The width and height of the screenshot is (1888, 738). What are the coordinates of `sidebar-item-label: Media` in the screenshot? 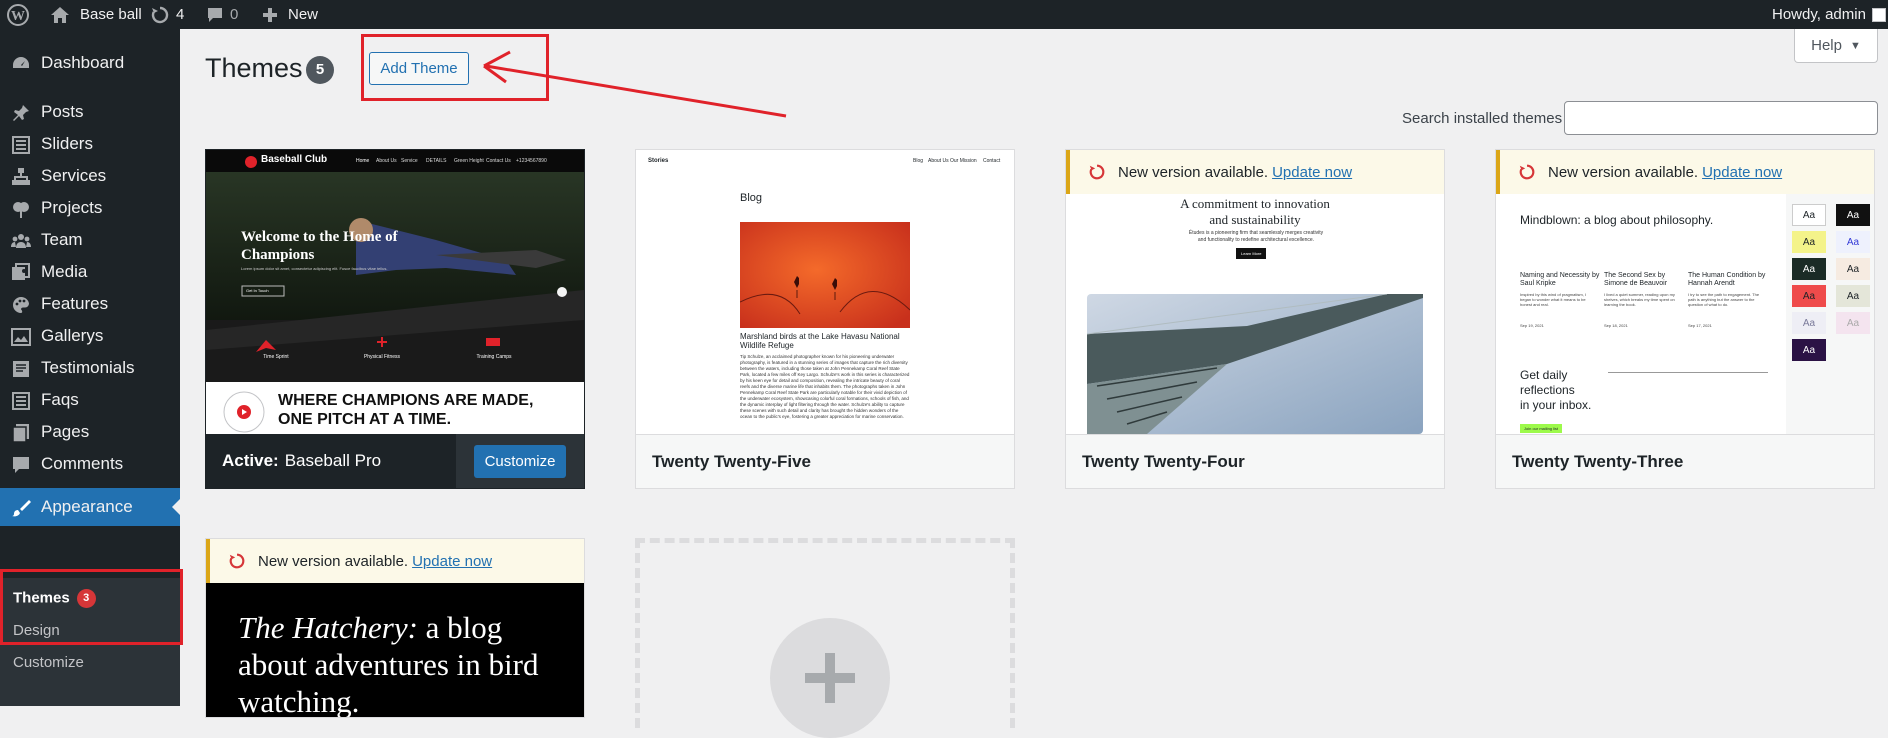 It's located at (64, 271).